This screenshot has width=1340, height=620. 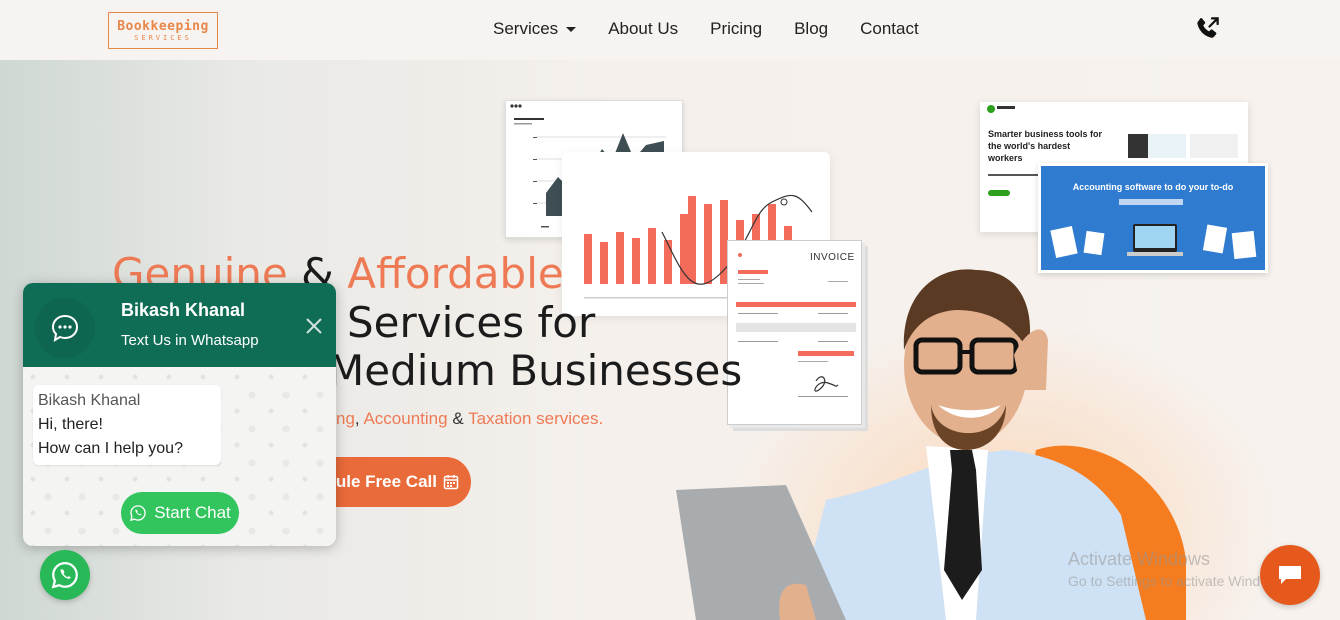 I want to click on phone-outgoing-icon, so click(x=1207, y=29).